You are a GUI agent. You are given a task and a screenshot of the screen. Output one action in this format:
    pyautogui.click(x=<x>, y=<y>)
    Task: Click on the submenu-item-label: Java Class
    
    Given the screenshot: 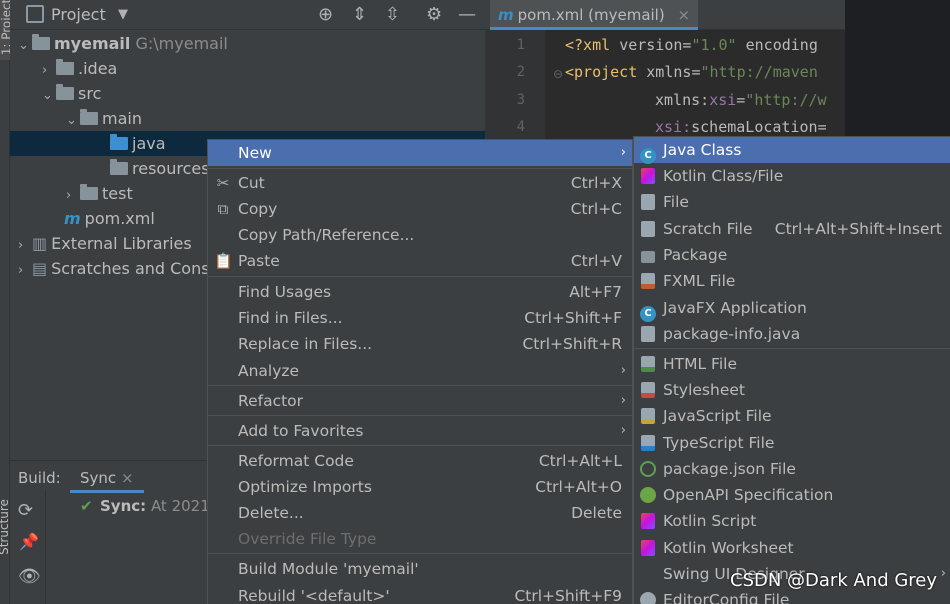 What is the action you would take?
    pyautogui.click(x=702, y=150)
    